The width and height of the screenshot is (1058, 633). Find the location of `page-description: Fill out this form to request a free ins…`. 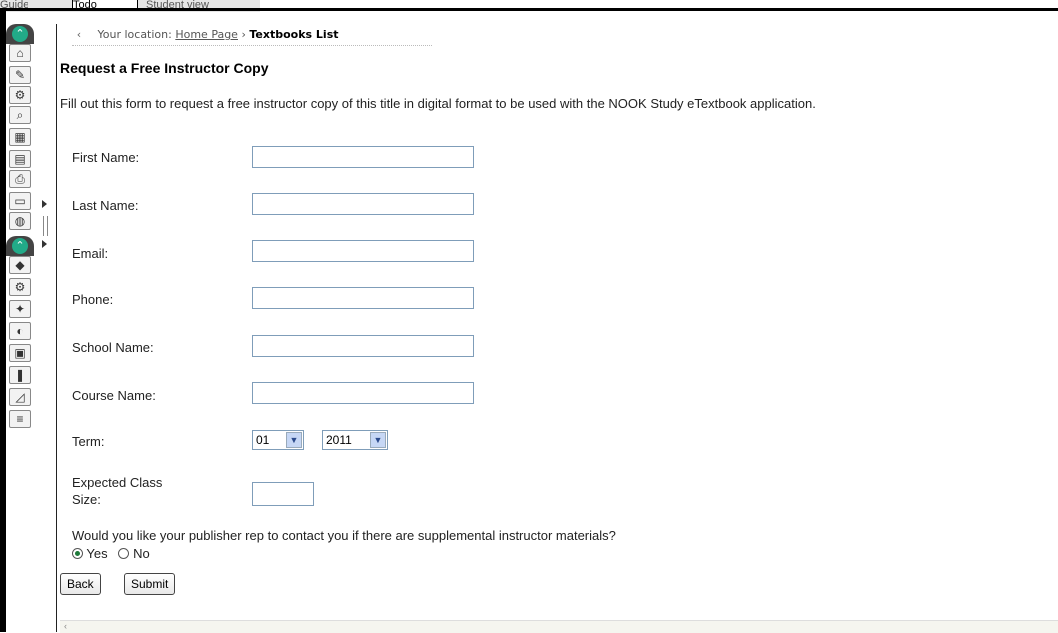

page-description: Fill out this form to request a free ins… is located at coordinates (438, 103).